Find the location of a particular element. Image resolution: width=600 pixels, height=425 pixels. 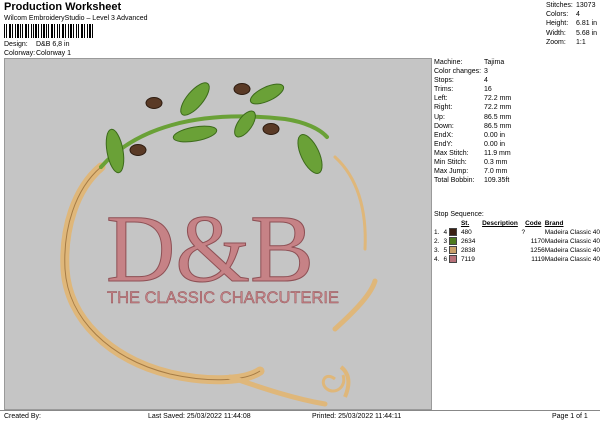

design-label: Design: is located at coordinates (16, 44).